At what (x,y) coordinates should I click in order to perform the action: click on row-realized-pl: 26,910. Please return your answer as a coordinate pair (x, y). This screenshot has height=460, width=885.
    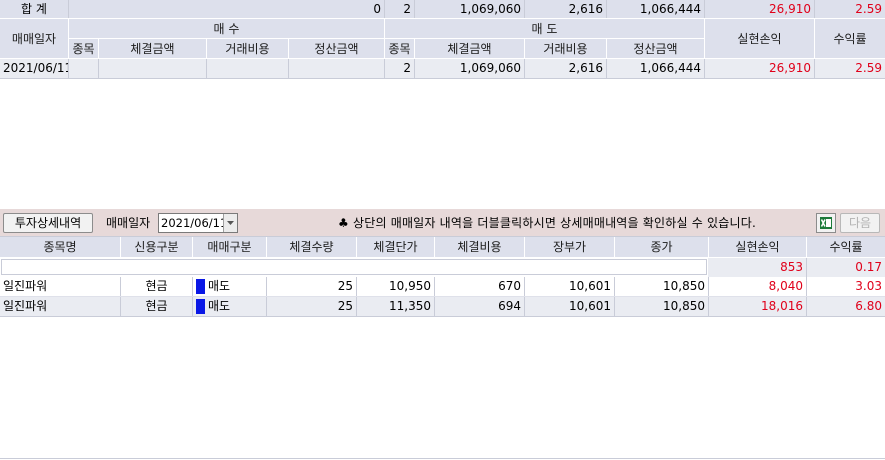
    Looking at the image, I should click on (759, 68).